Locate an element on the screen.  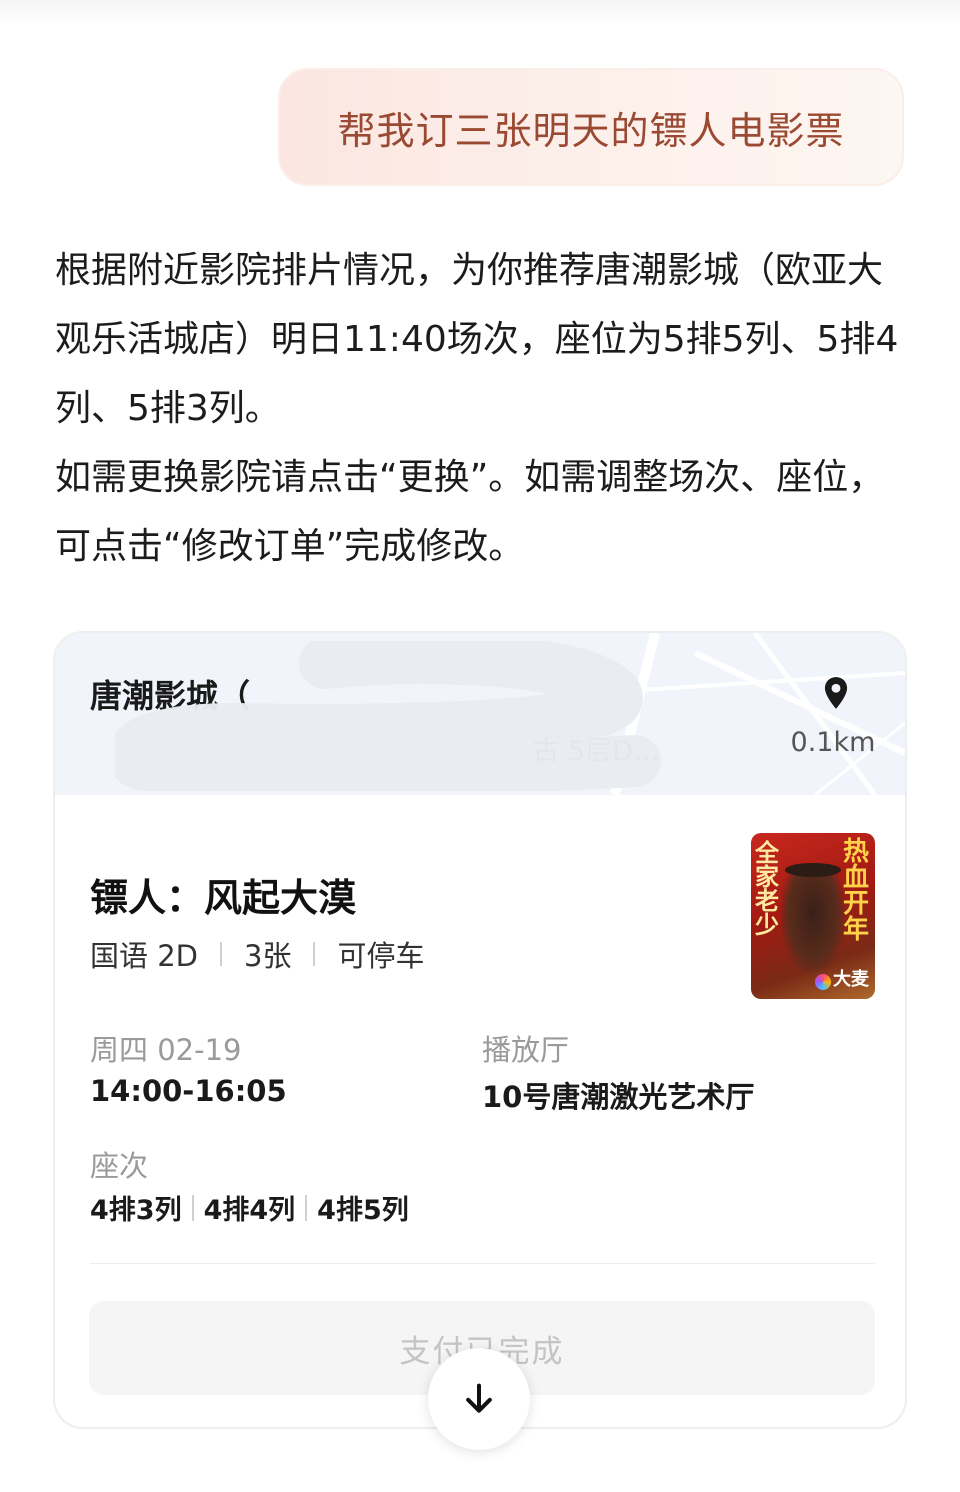
damai-logo-icon is located at coordinates (823, 982).